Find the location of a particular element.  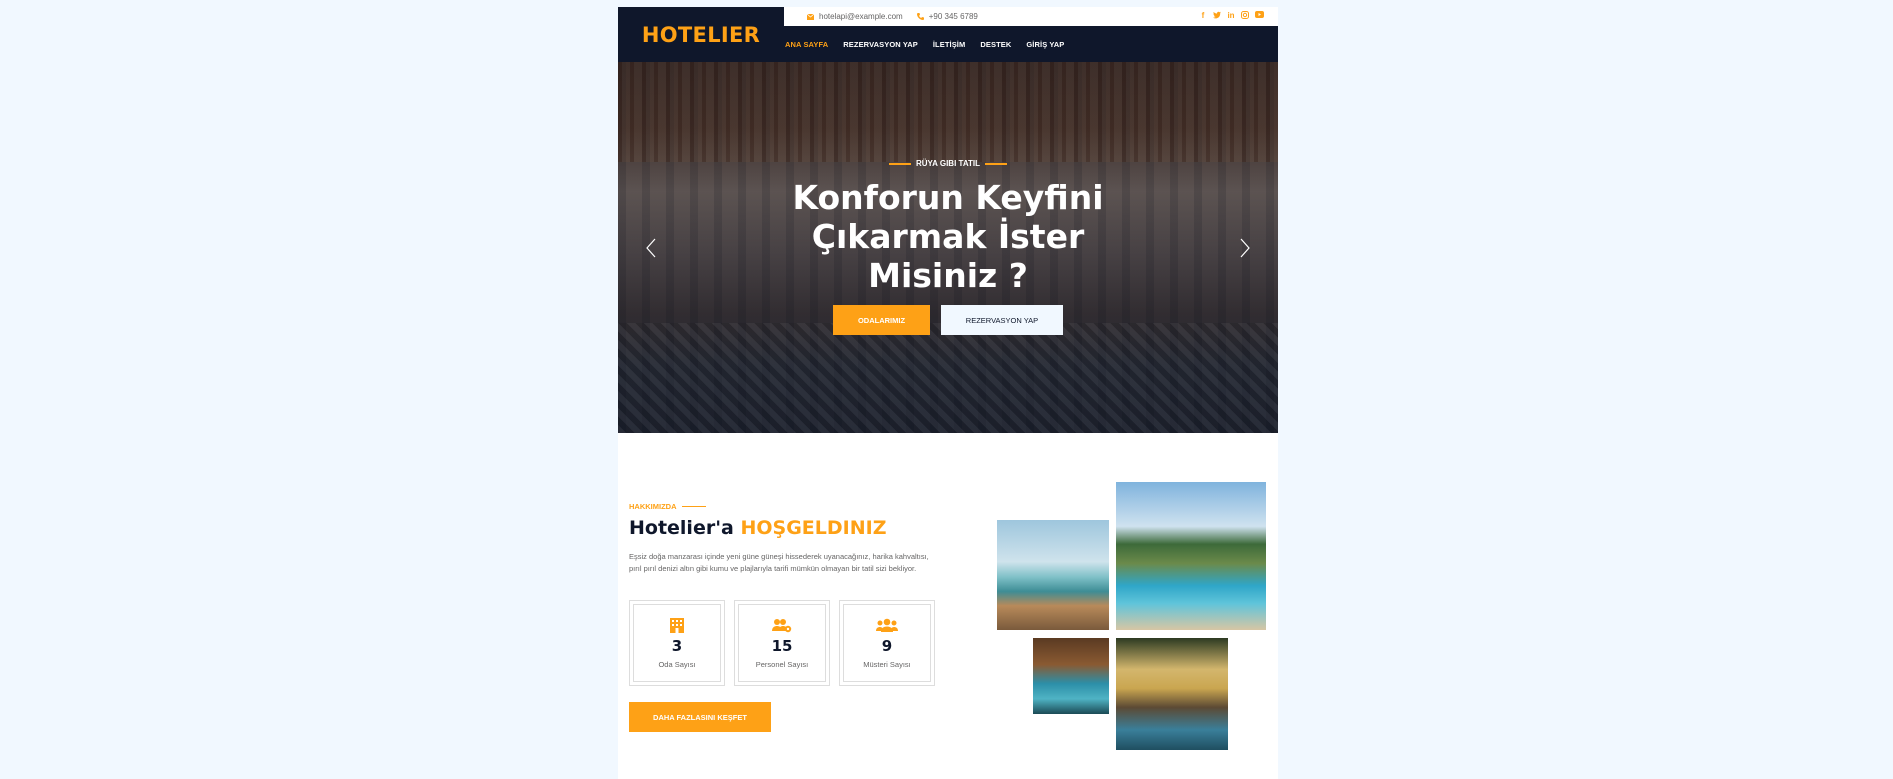

nav-item-login: GİRİŞ YAP is located at coordinates (1045, 44).